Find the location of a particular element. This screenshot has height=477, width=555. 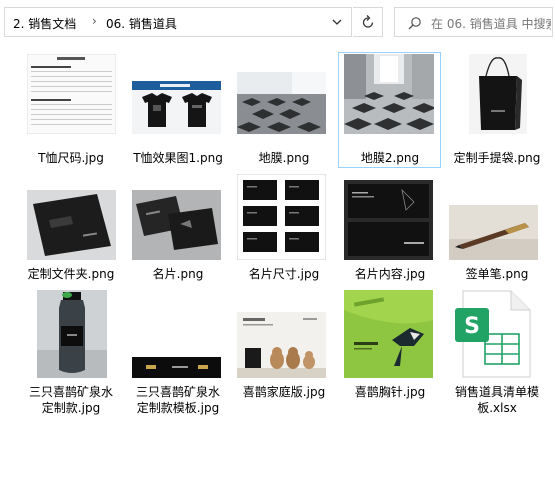

file-name: 名片尺寸.jpg is located at coordinates (284, 274).